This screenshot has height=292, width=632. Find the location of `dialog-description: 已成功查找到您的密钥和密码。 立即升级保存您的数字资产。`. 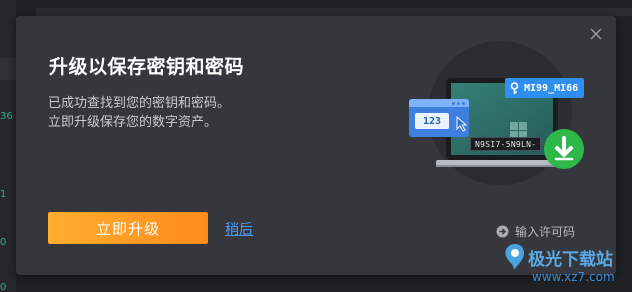

dialog-description: 已成功查找到您的密钥和密码。 立即升级保存您的数字资产。 is located at coordinates (139, 113).